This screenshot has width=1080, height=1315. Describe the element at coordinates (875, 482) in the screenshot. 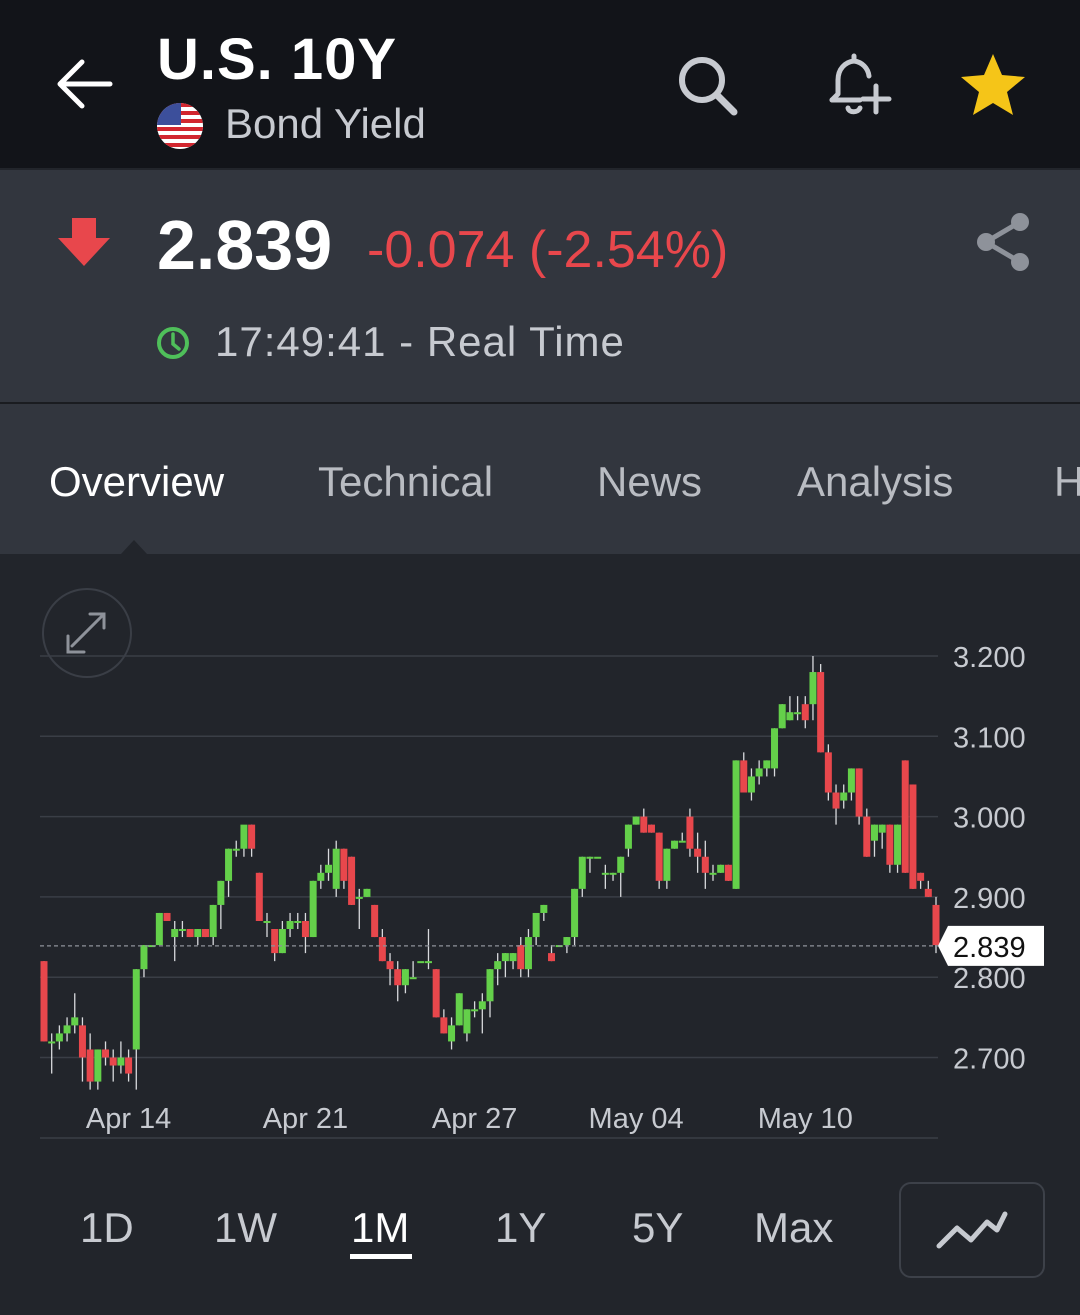

I see `tab-analysis: Analysis` at that location.